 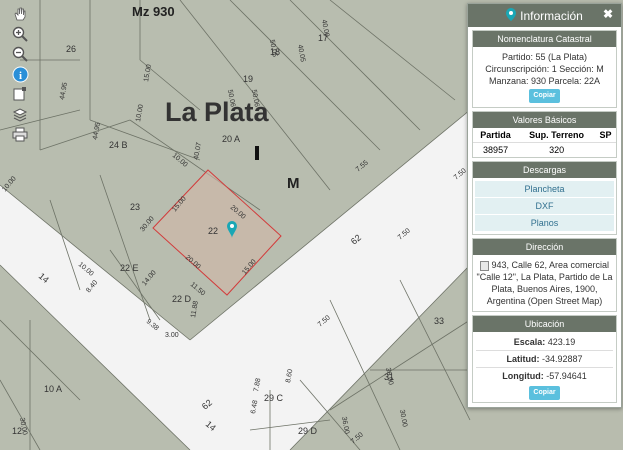 What do you see at coordinates (561, 342) in the screenshot?
I see `escala-value: 423.19` at bounding box center [561, 342].